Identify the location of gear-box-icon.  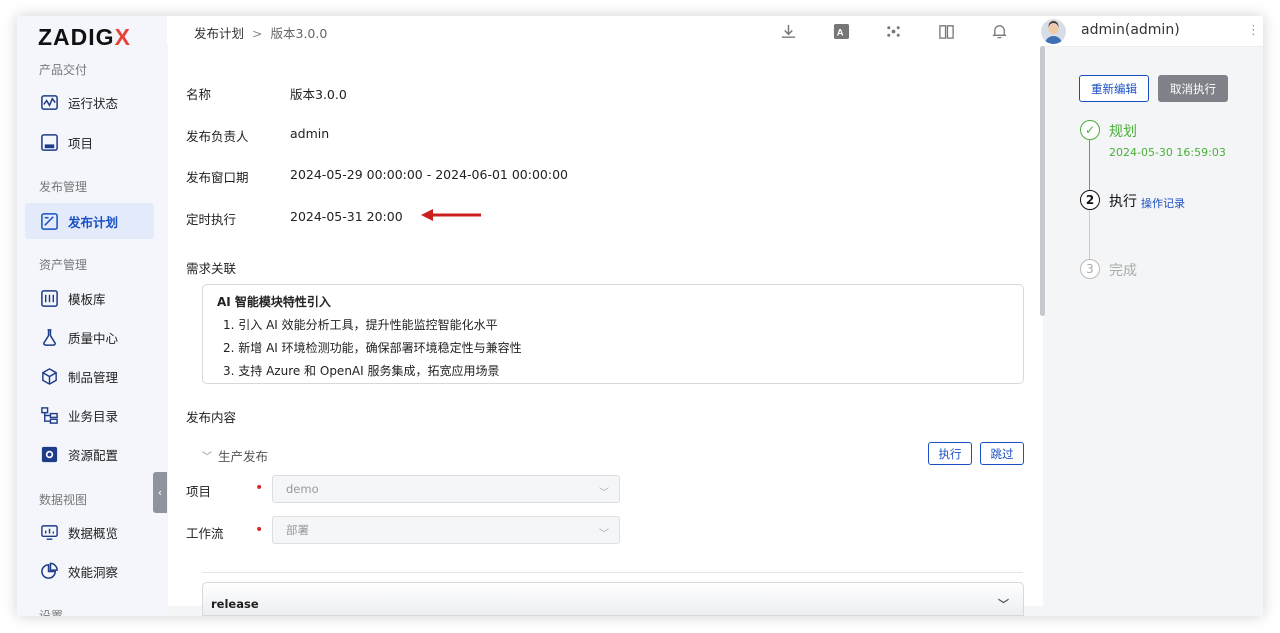
(49, 454).